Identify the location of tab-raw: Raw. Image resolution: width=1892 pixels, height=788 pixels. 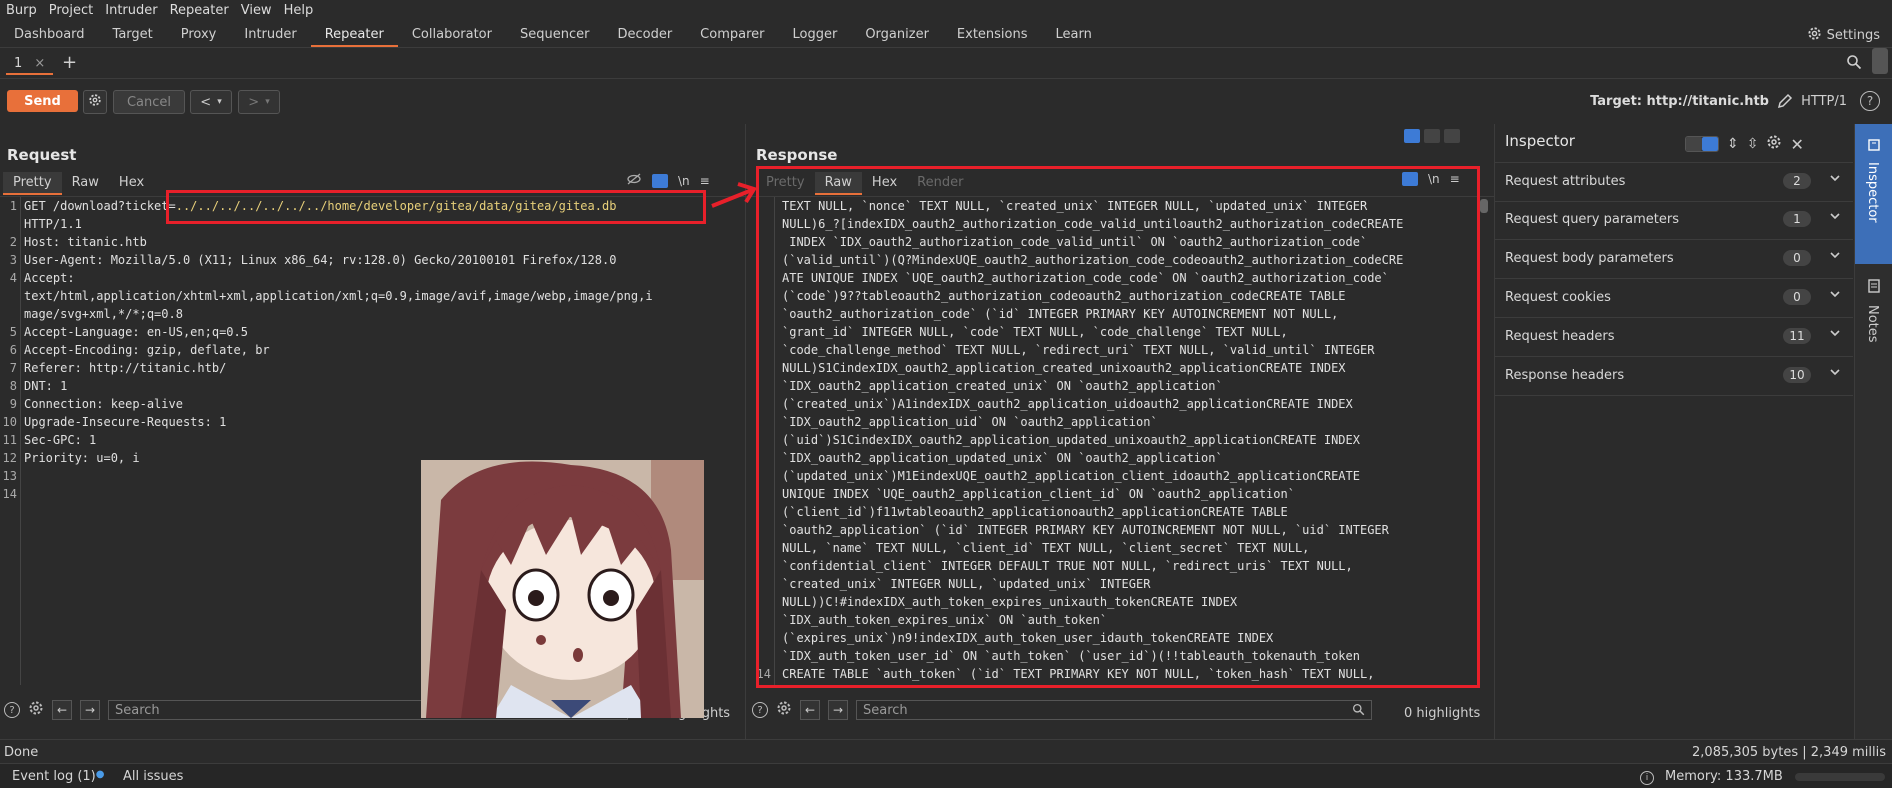
(85, 183).